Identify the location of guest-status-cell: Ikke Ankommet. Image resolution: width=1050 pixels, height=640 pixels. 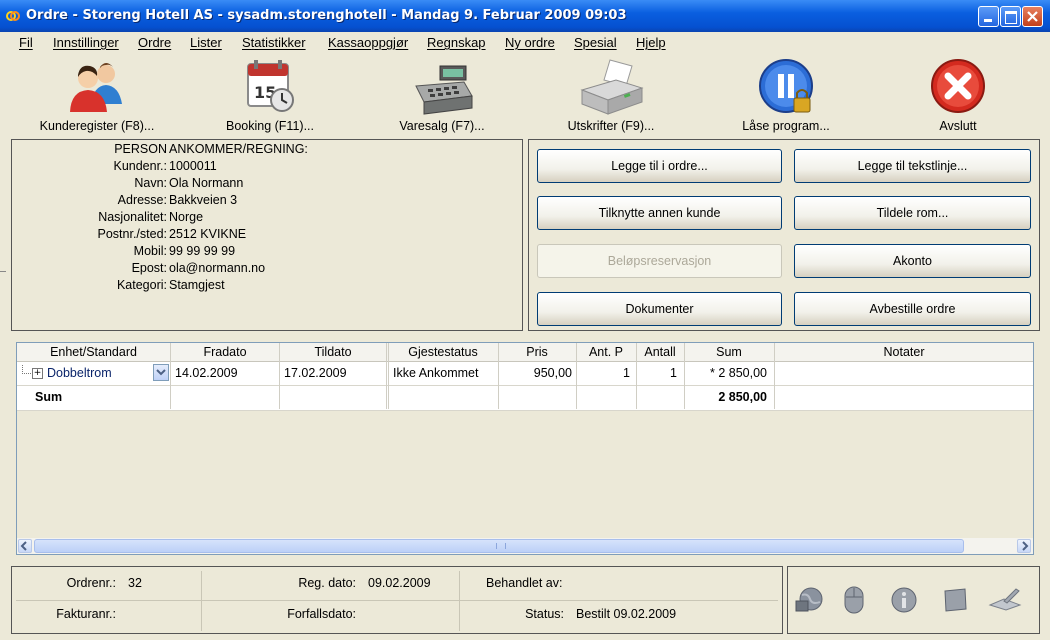
(435, 373).